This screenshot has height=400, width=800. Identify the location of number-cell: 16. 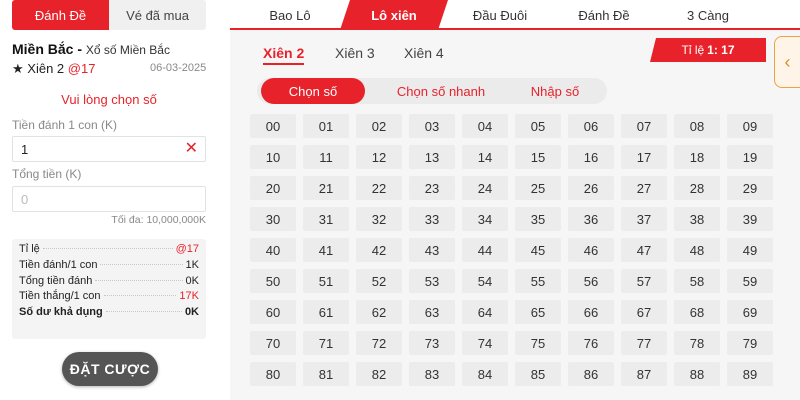
(591, 157).